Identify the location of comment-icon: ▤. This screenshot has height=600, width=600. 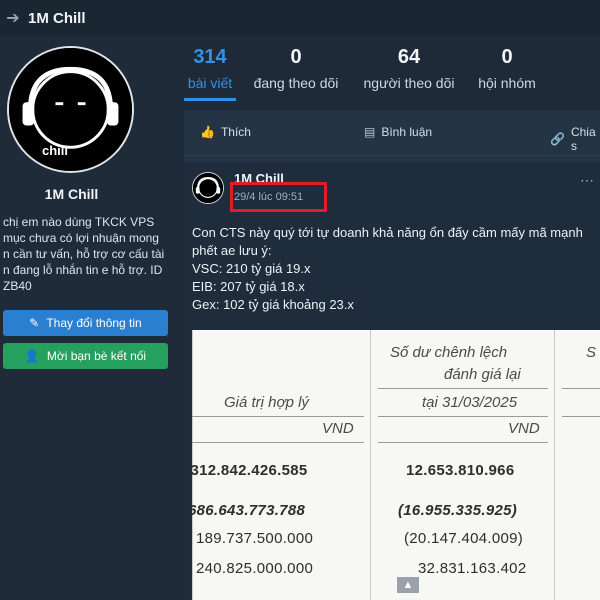
(370, 132).